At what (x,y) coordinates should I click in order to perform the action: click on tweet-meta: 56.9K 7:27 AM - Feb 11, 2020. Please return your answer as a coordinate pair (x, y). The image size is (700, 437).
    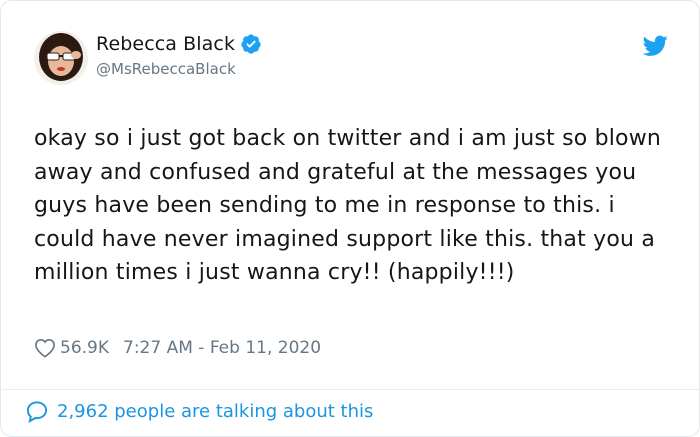
    Looking at the image, I should click on (177, 348).